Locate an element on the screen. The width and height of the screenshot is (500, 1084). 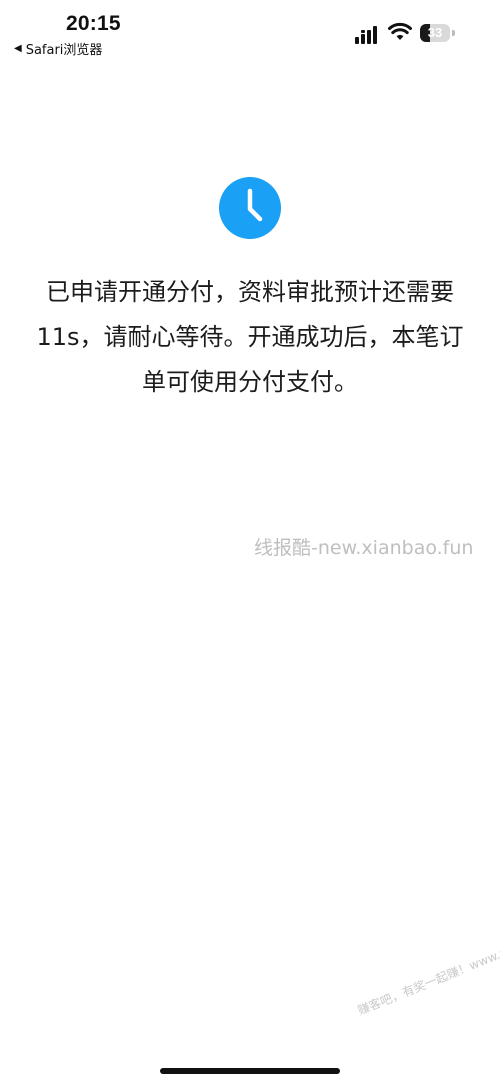
status-bar: 20:15 ◀ Safari浏览器 33 is located at coordinates (250, 30).